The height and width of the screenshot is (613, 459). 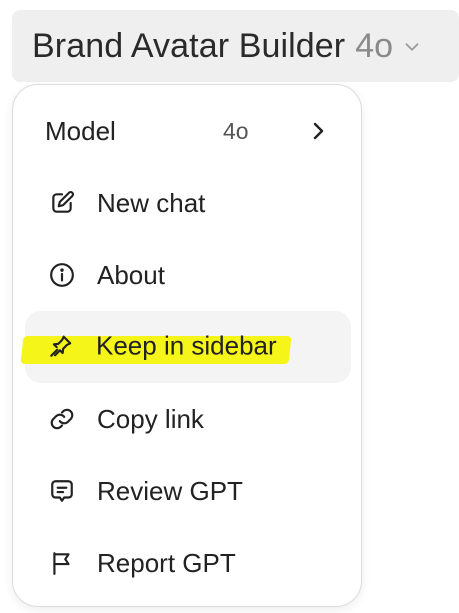 I want to click on link-icon, so click(x=62, y=419).